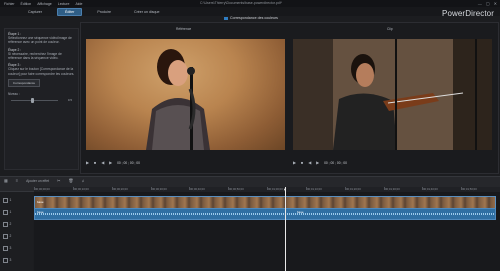 The width and height of the screenshot is (500, 271). Describe the element at coordinates (469, 189) in the screenshot. I see `ruler-label: 00;01;50;00` at that location.